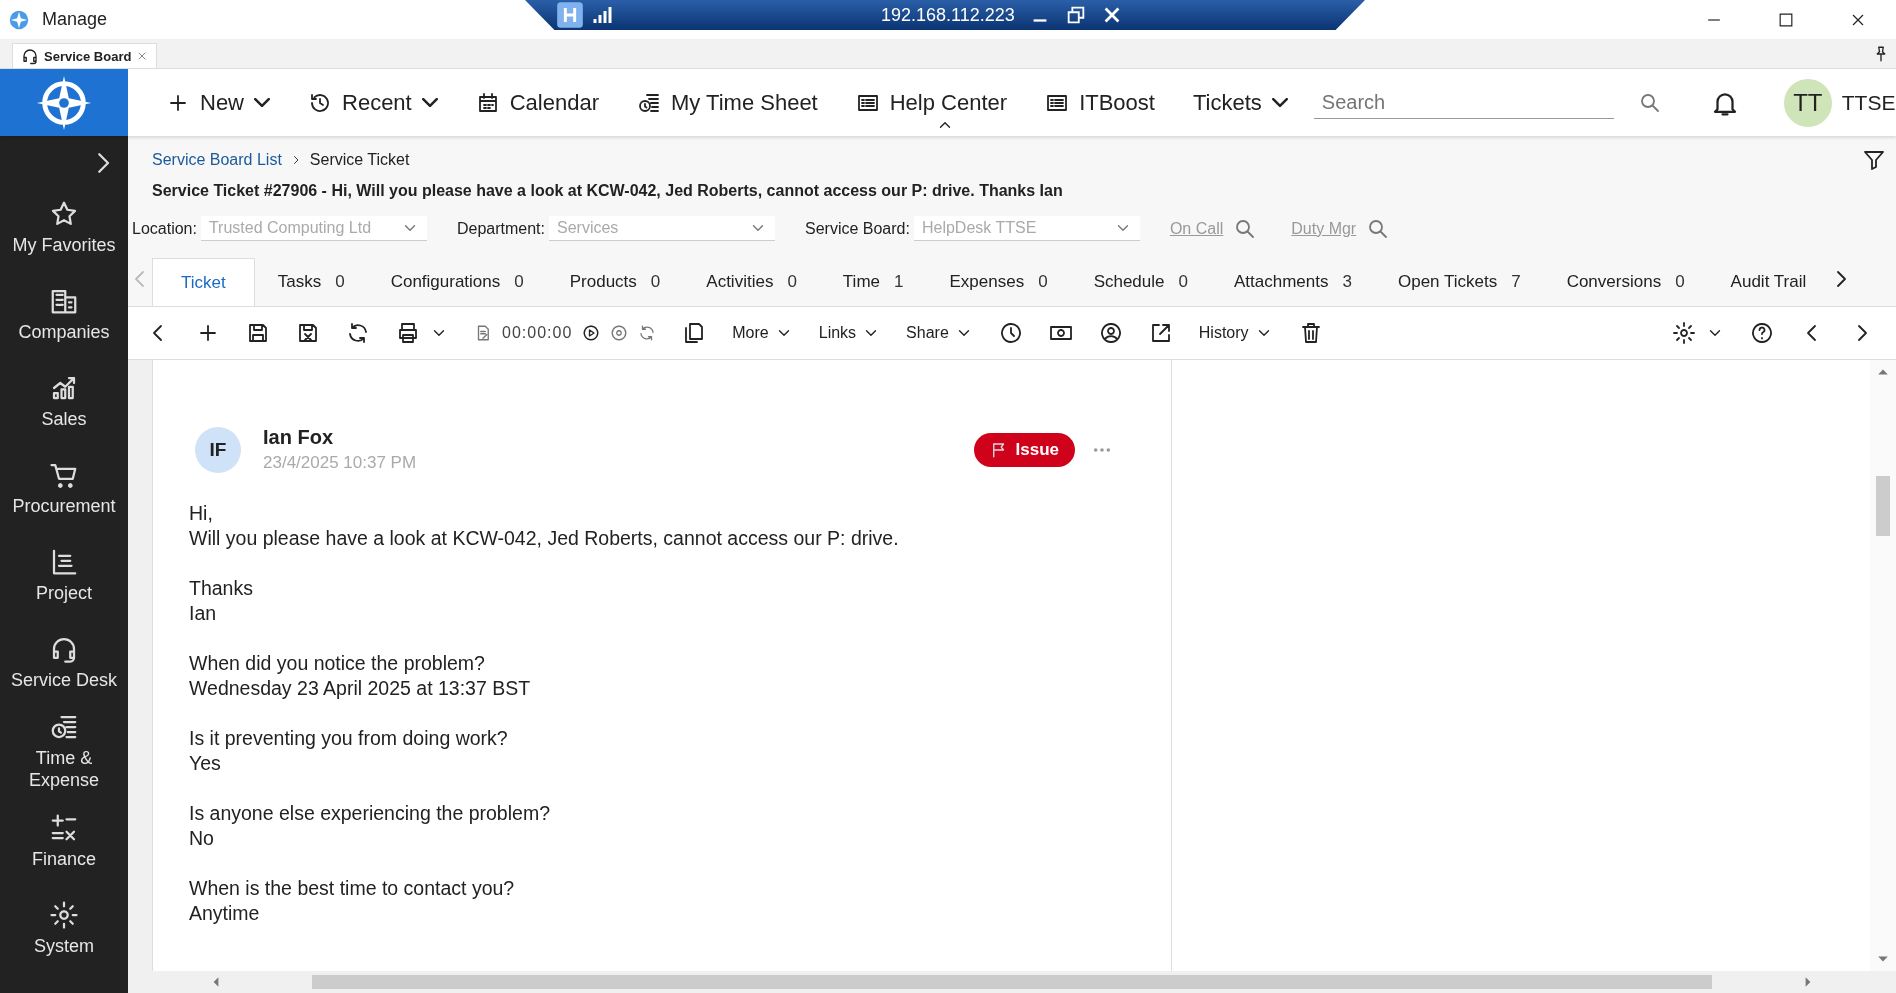 The height and width of the screenshot is (993, 1896). I want to click on toolbar-menu-button: More, so click(762, 333).